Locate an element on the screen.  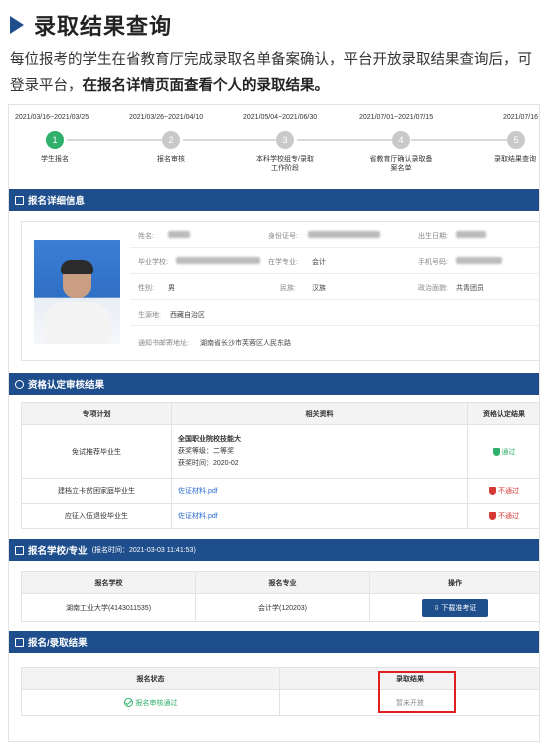
step-2-circle: 2 is located at coordinates (171, 140).